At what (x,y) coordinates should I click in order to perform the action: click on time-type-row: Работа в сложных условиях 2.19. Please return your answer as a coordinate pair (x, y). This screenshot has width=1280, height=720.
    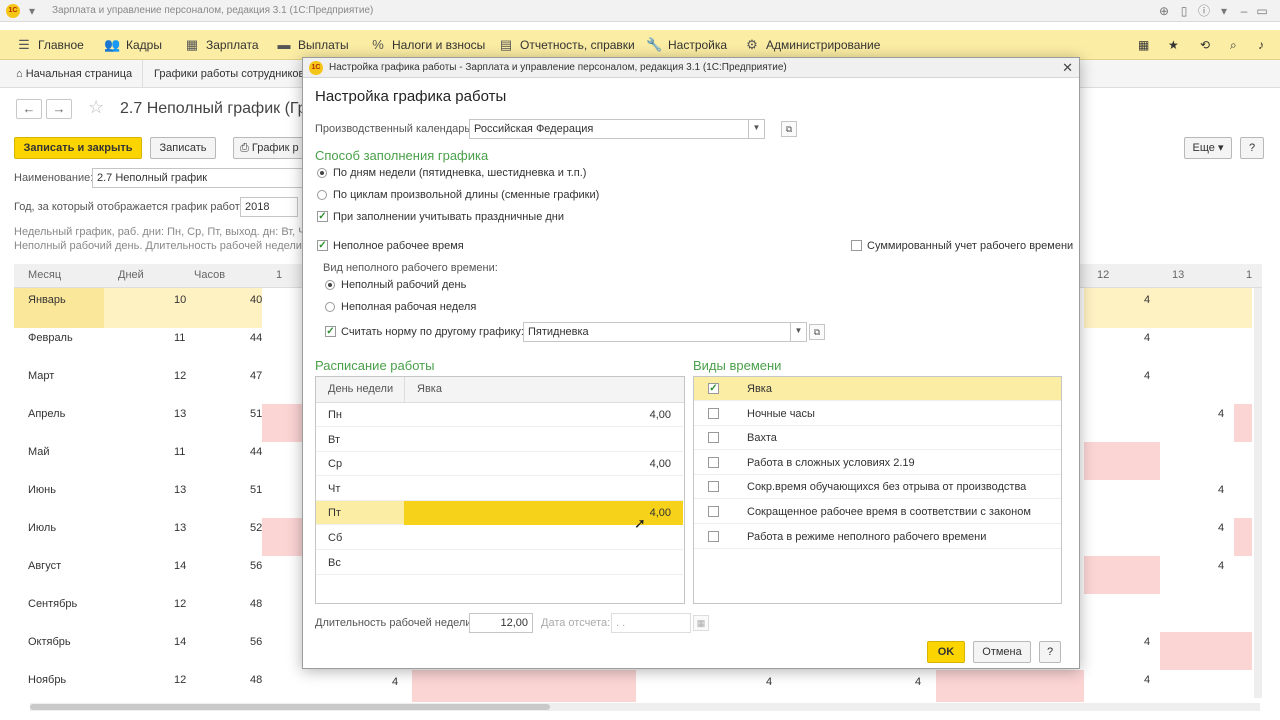
    Looking at the image, I should click on (877, 463).